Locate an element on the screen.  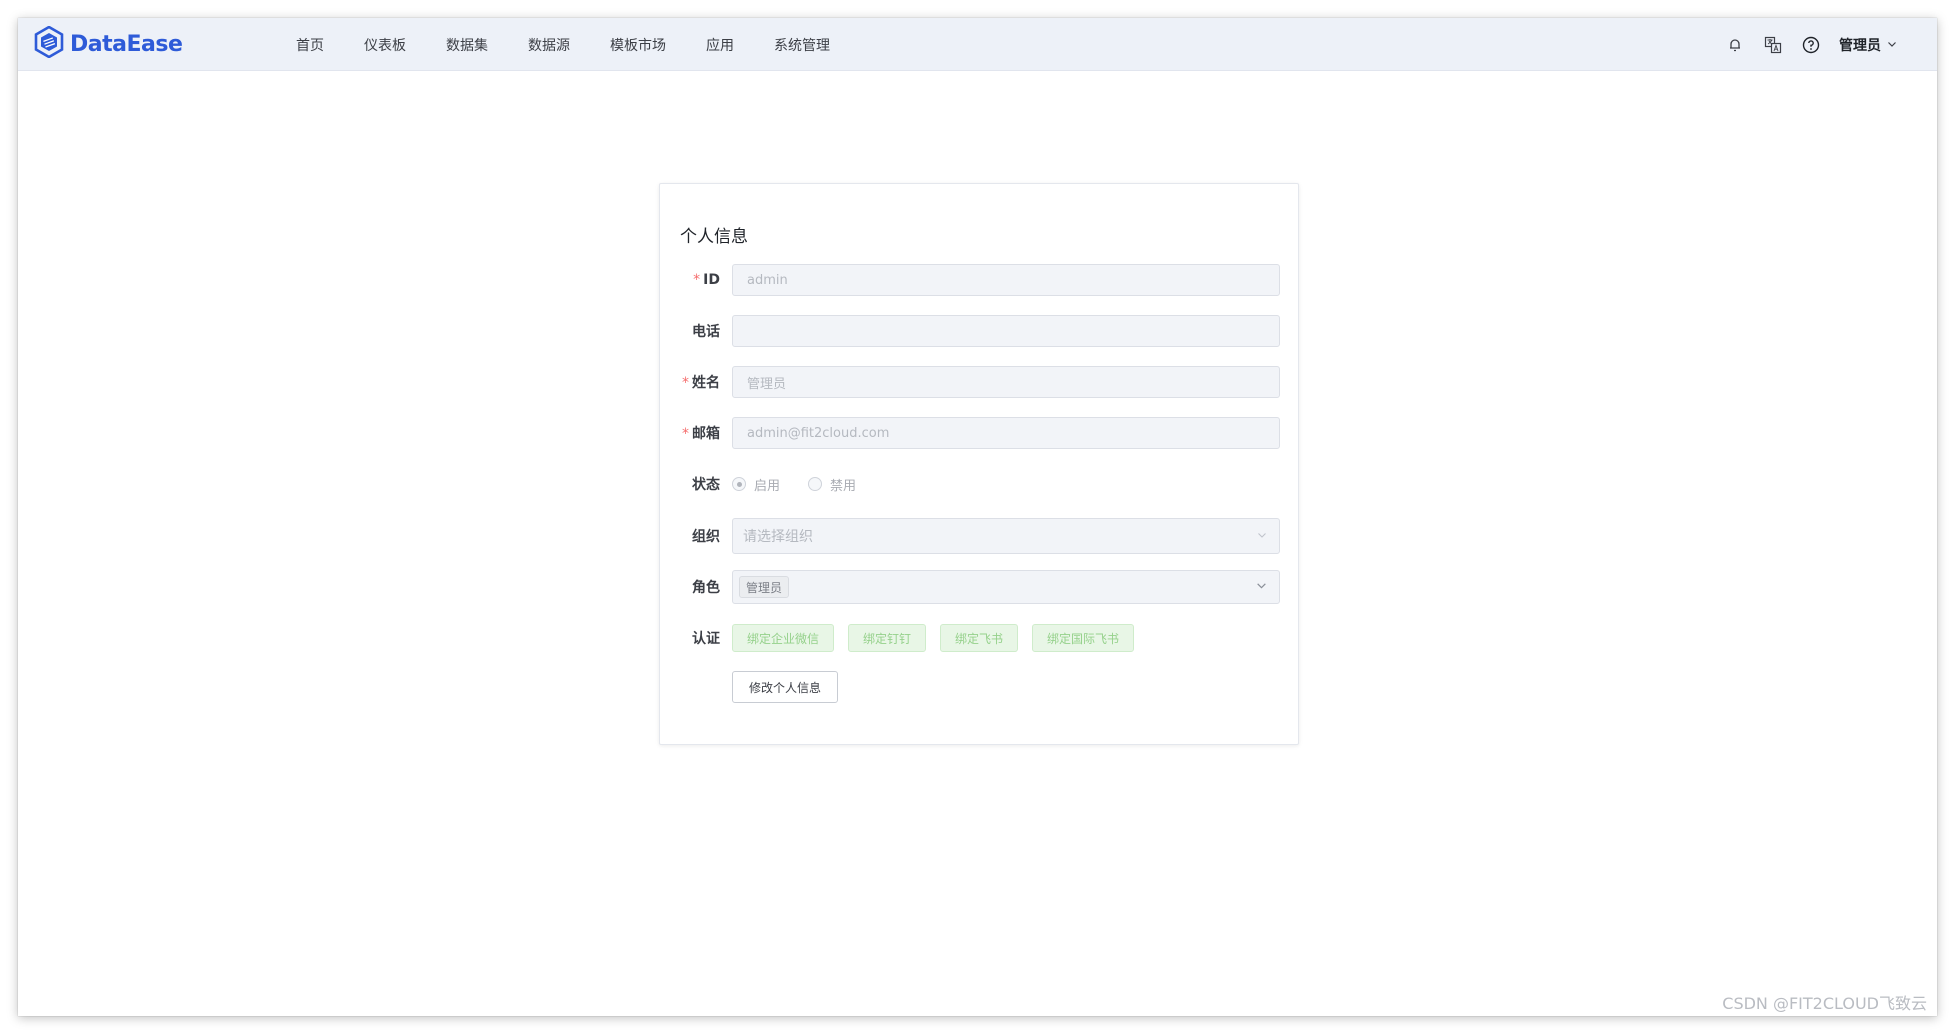
form-row-status: 状态 启用 禁用 is located at coordinates (980, 484).